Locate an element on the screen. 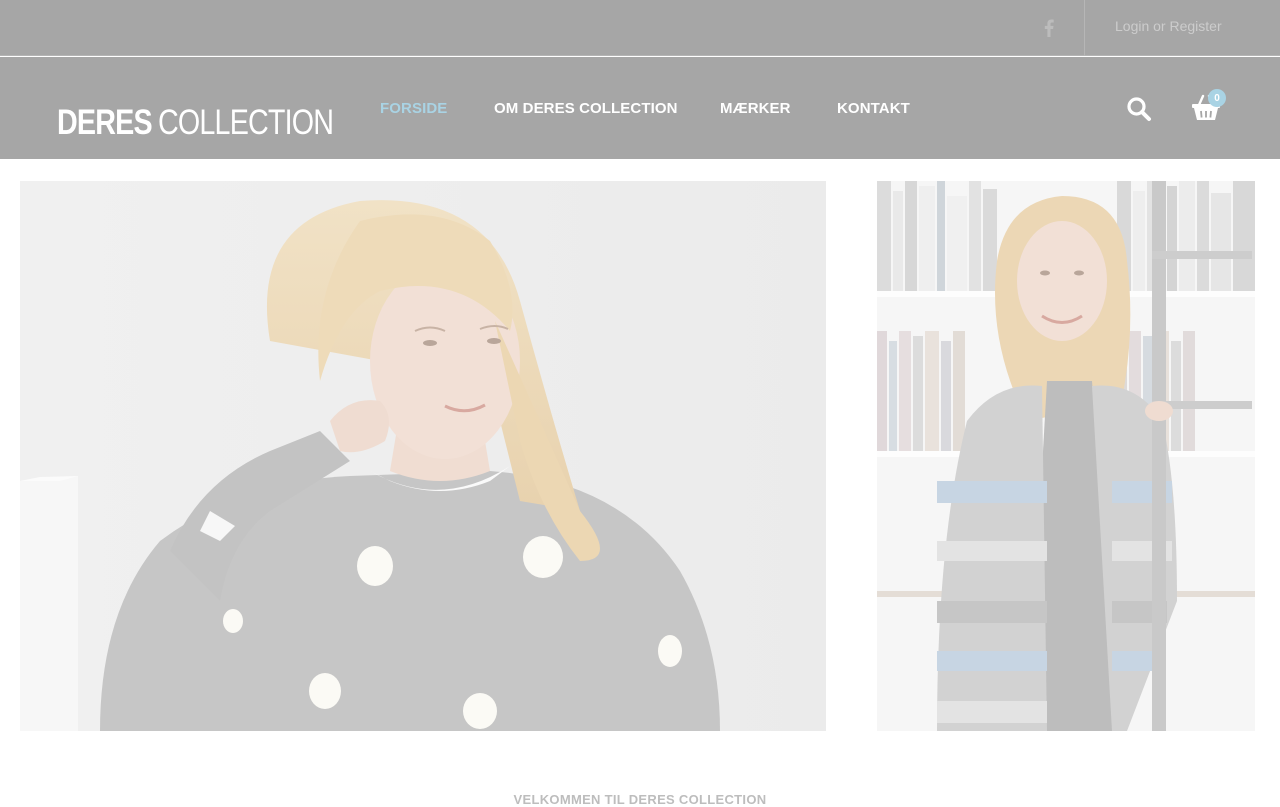 Image resolution: width=1280 pixels, height=807 pixels. topbar-divider is located at coordinates (1084, 28).